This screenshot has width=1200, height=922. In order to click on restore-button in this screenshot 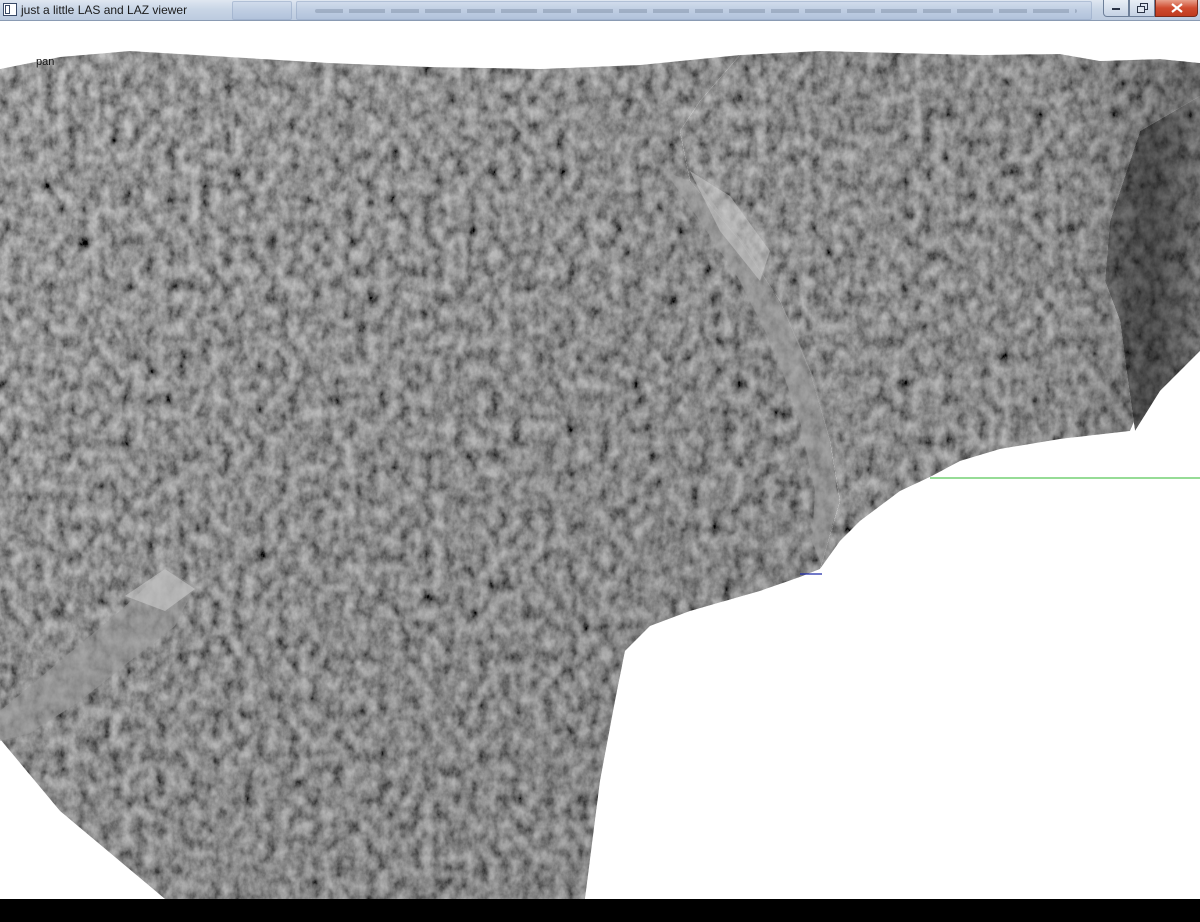, I will do `click(1142, 8)`.